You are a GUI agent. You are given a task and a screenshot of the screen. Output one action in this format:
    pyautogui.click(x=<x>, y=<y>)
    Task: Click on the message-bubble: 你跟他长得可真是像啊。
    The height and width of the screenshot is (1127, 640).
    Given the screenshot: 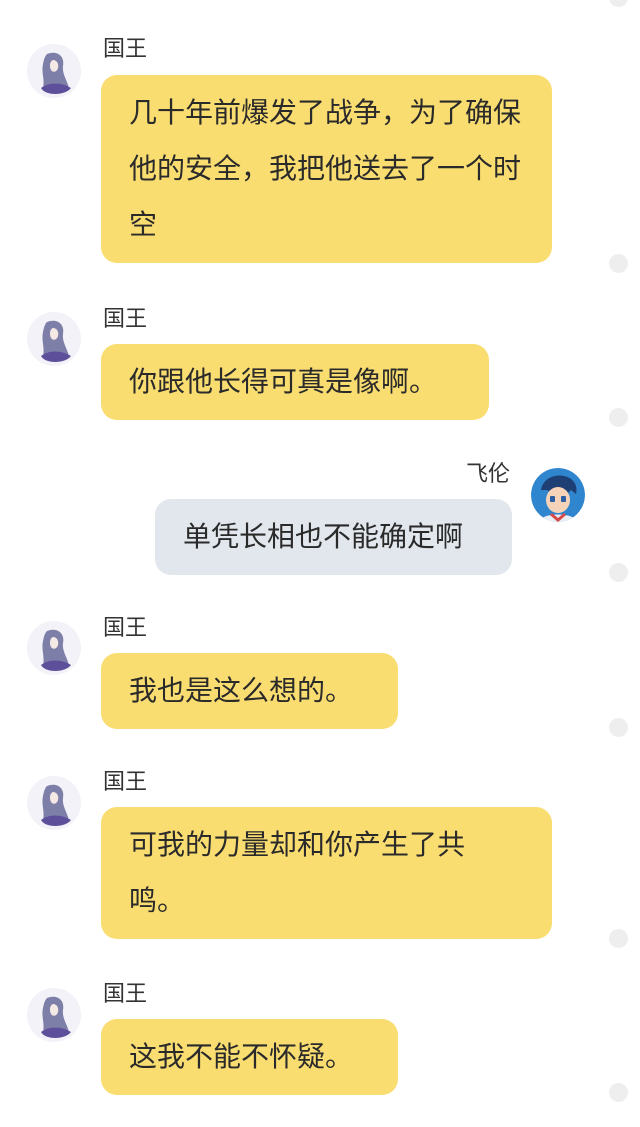 What is the action you would take?
    pyautogui.click(x=295, y=382)
    